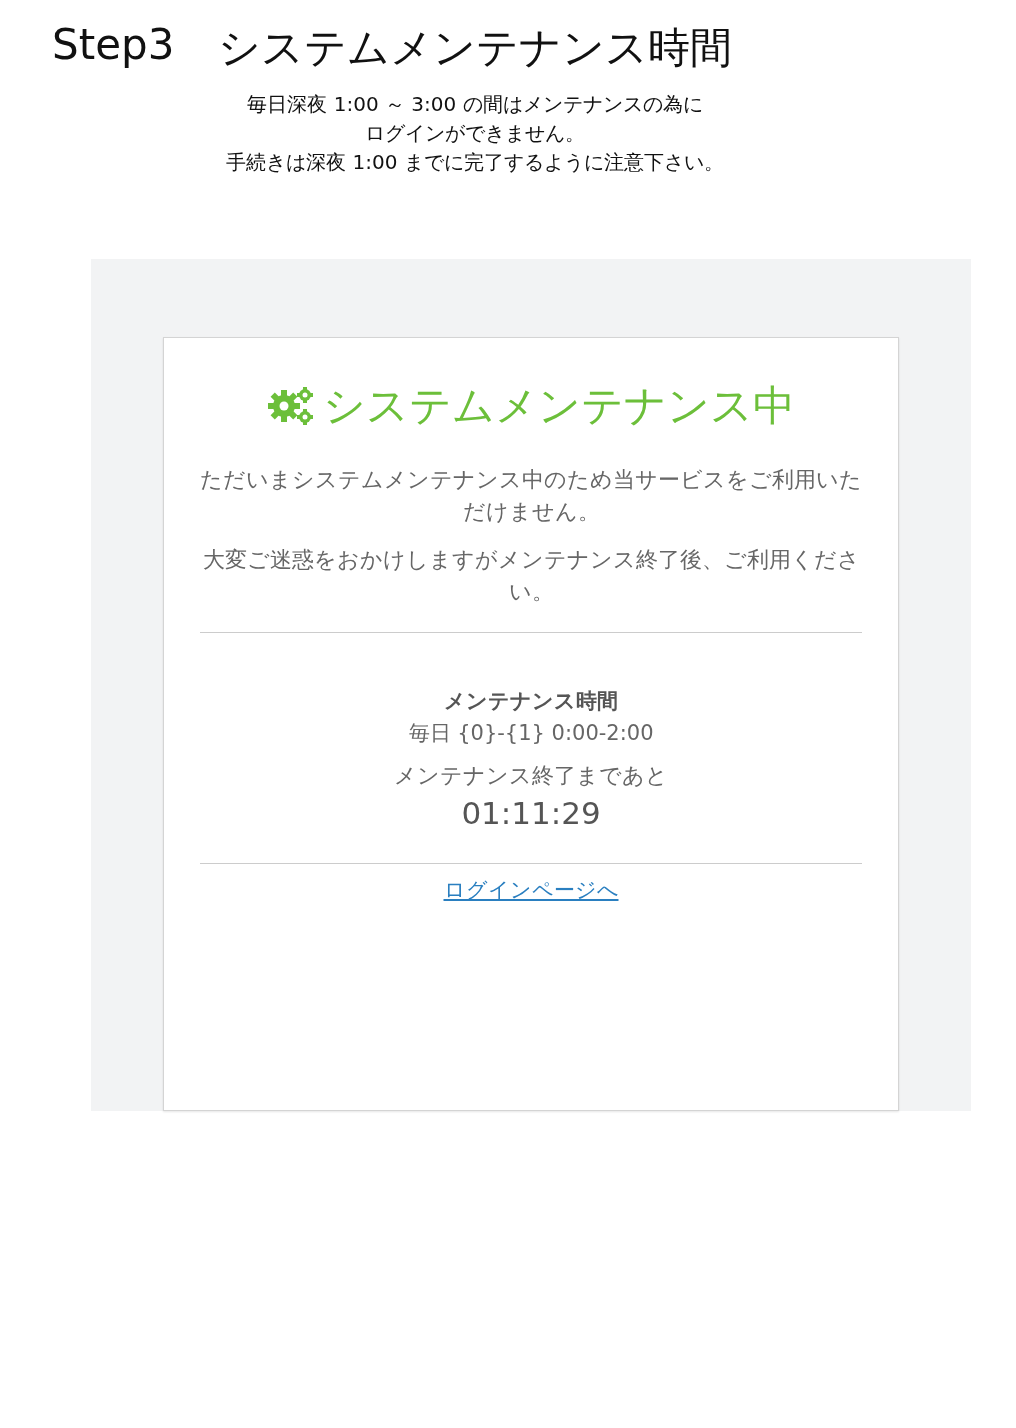  Describe the element at coordinates (531, 776) in the screenshot. I see `remaining-label: メンテナンス終了まであと` at that location.